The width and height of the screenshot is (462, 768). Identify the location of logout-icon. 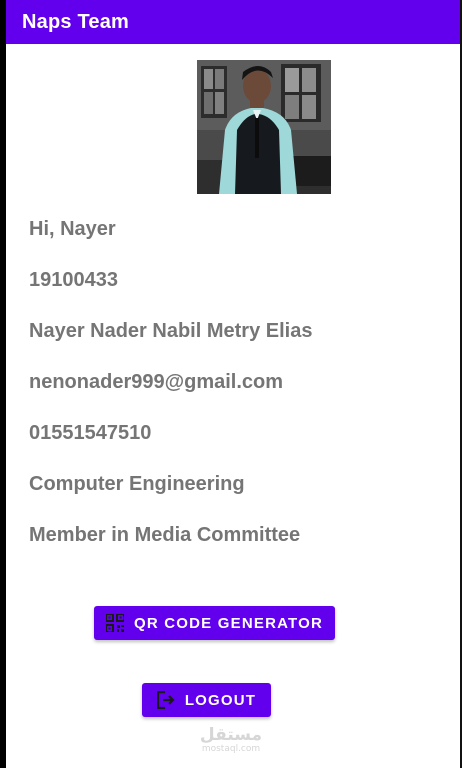
(165, 700).